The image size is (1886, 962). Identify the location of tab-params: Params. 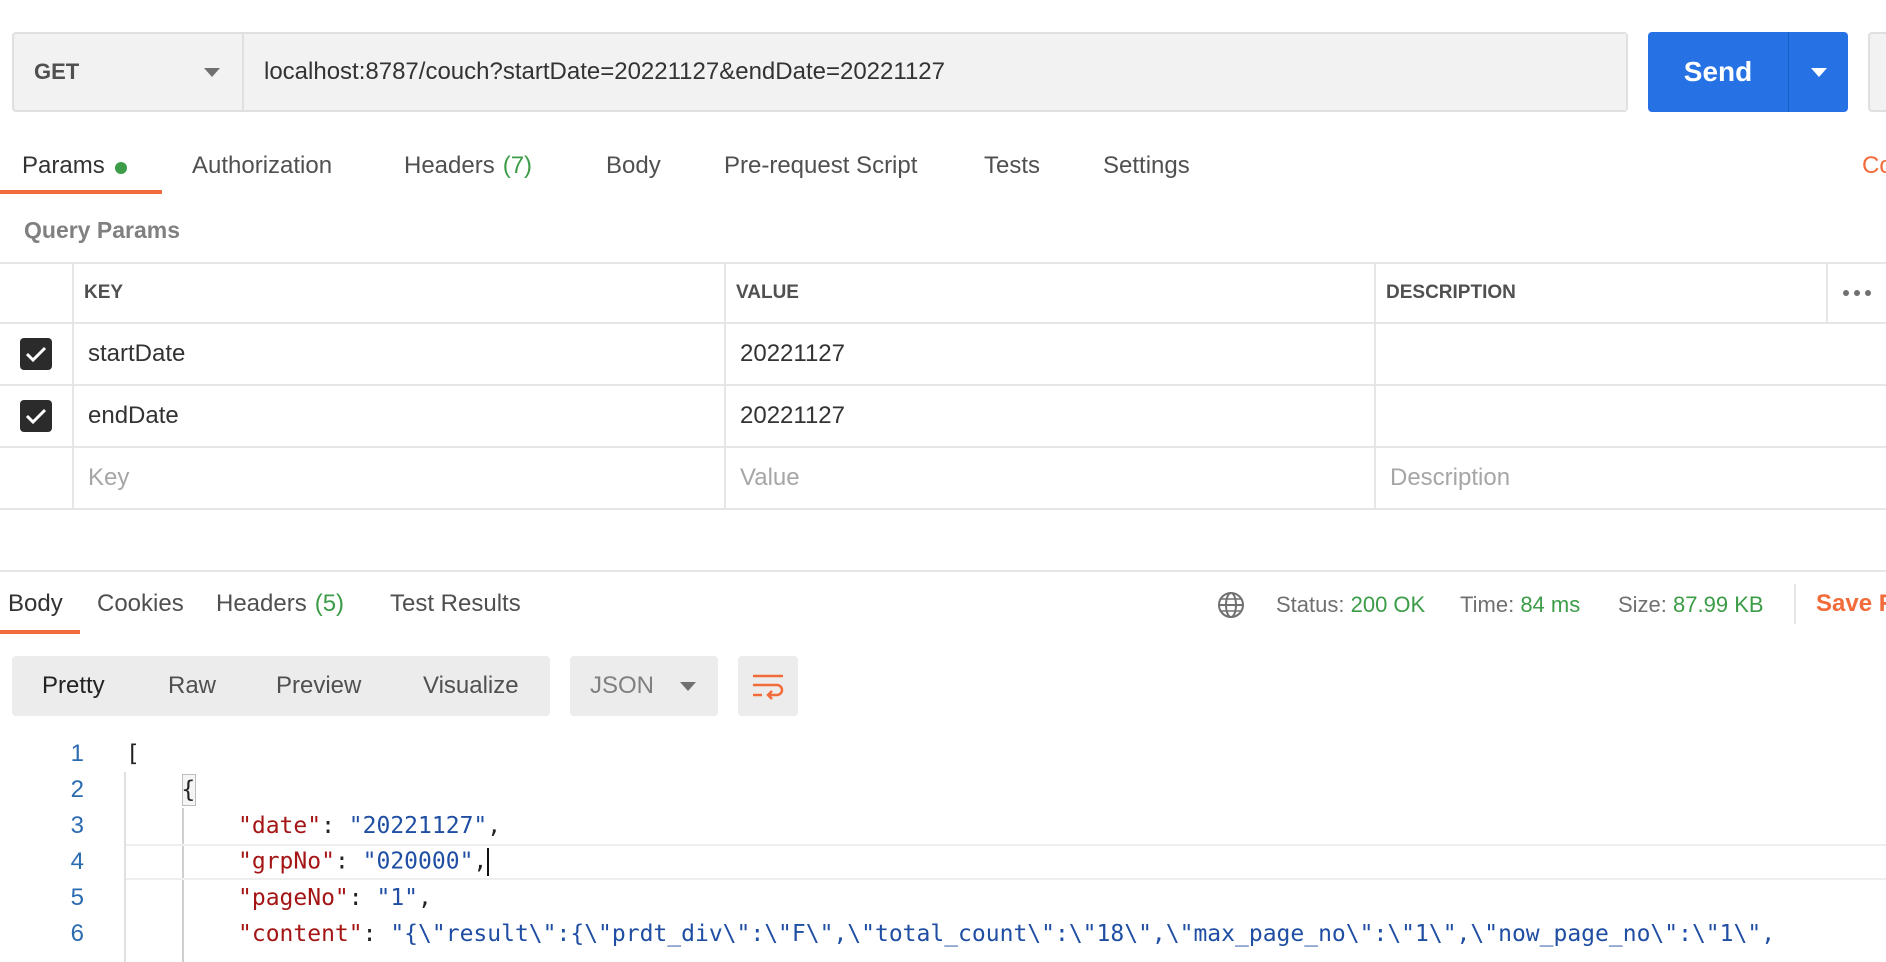
(74, 168).